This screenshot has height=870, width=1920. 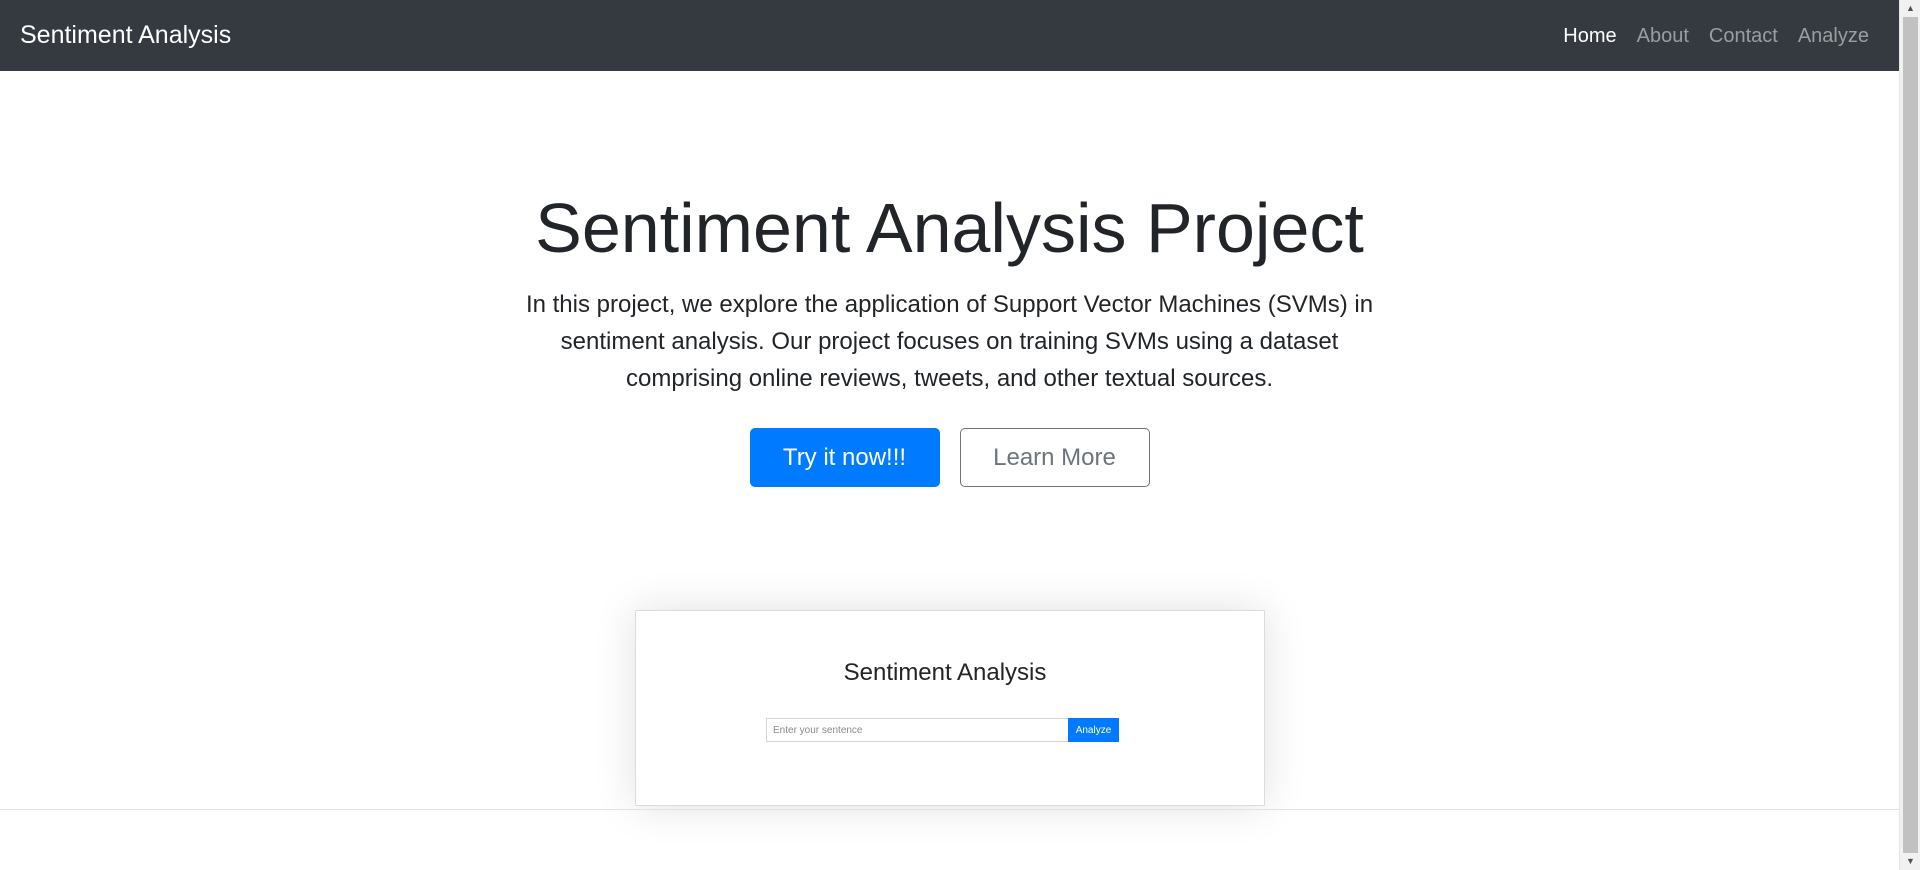 I want to click on nav-links: Home About Contact Analyze, so click(x=1721, y=36).